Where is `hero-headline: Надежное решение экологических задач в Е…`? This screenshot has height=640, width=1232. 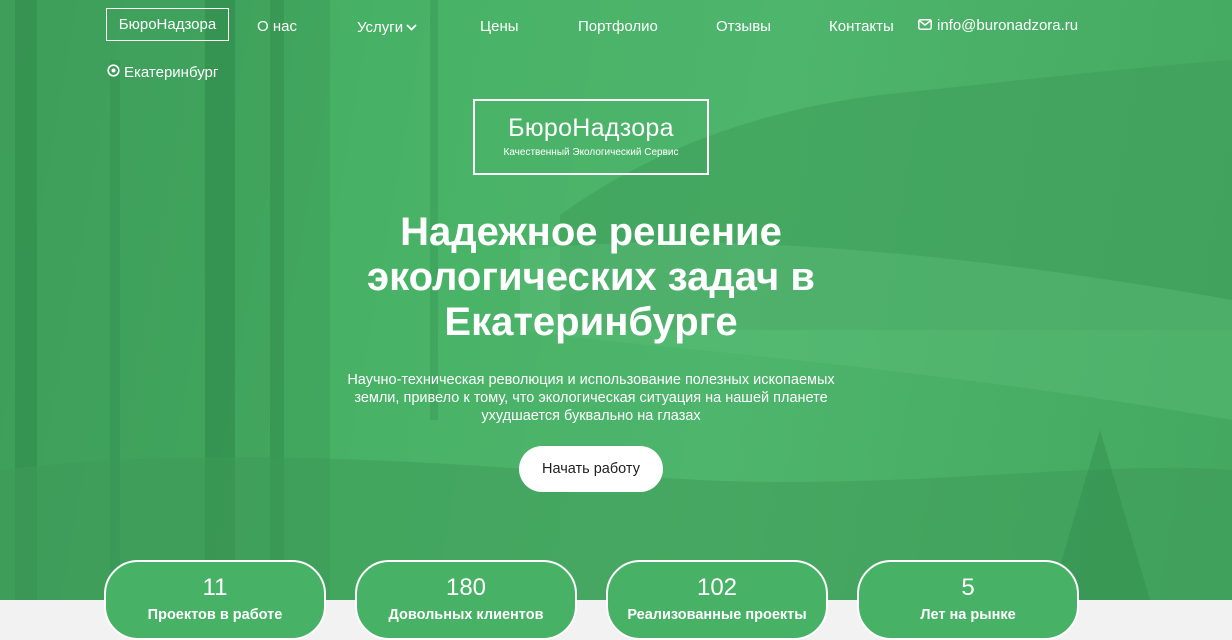 hero-headline: Надежное решение экологических задач в Е… is located at coordinates (591, 277).